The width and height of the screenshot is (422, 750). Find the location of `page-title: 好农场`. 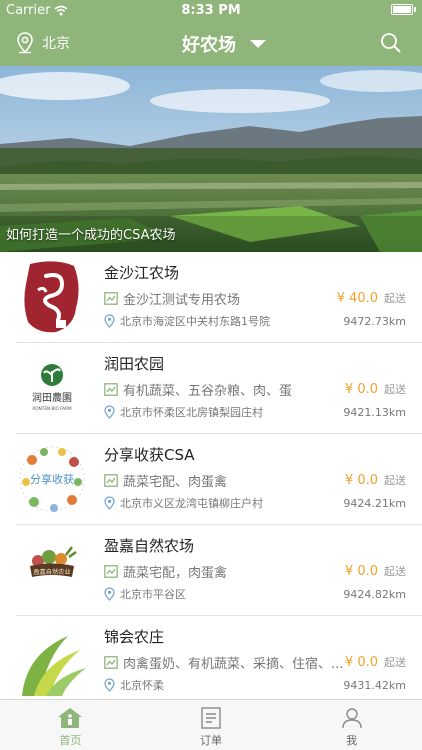

page-title: 好农场 is located at coordinates (209, 45).